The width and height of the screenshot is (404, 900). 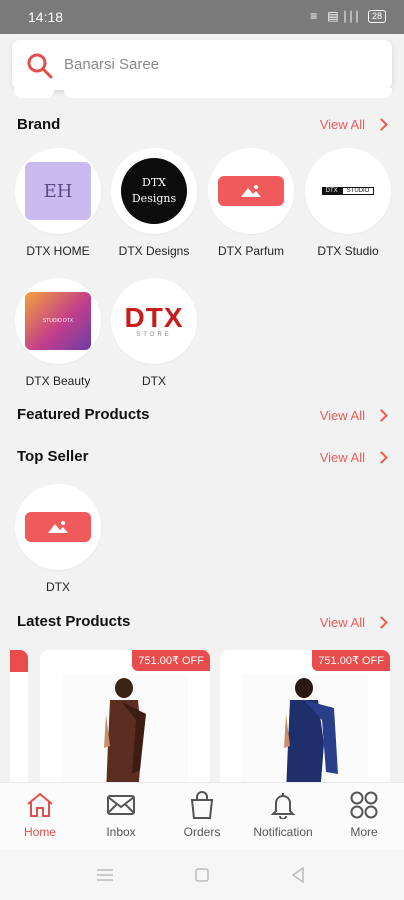 I want to click on menu-icon, so click(x=105, y=875).